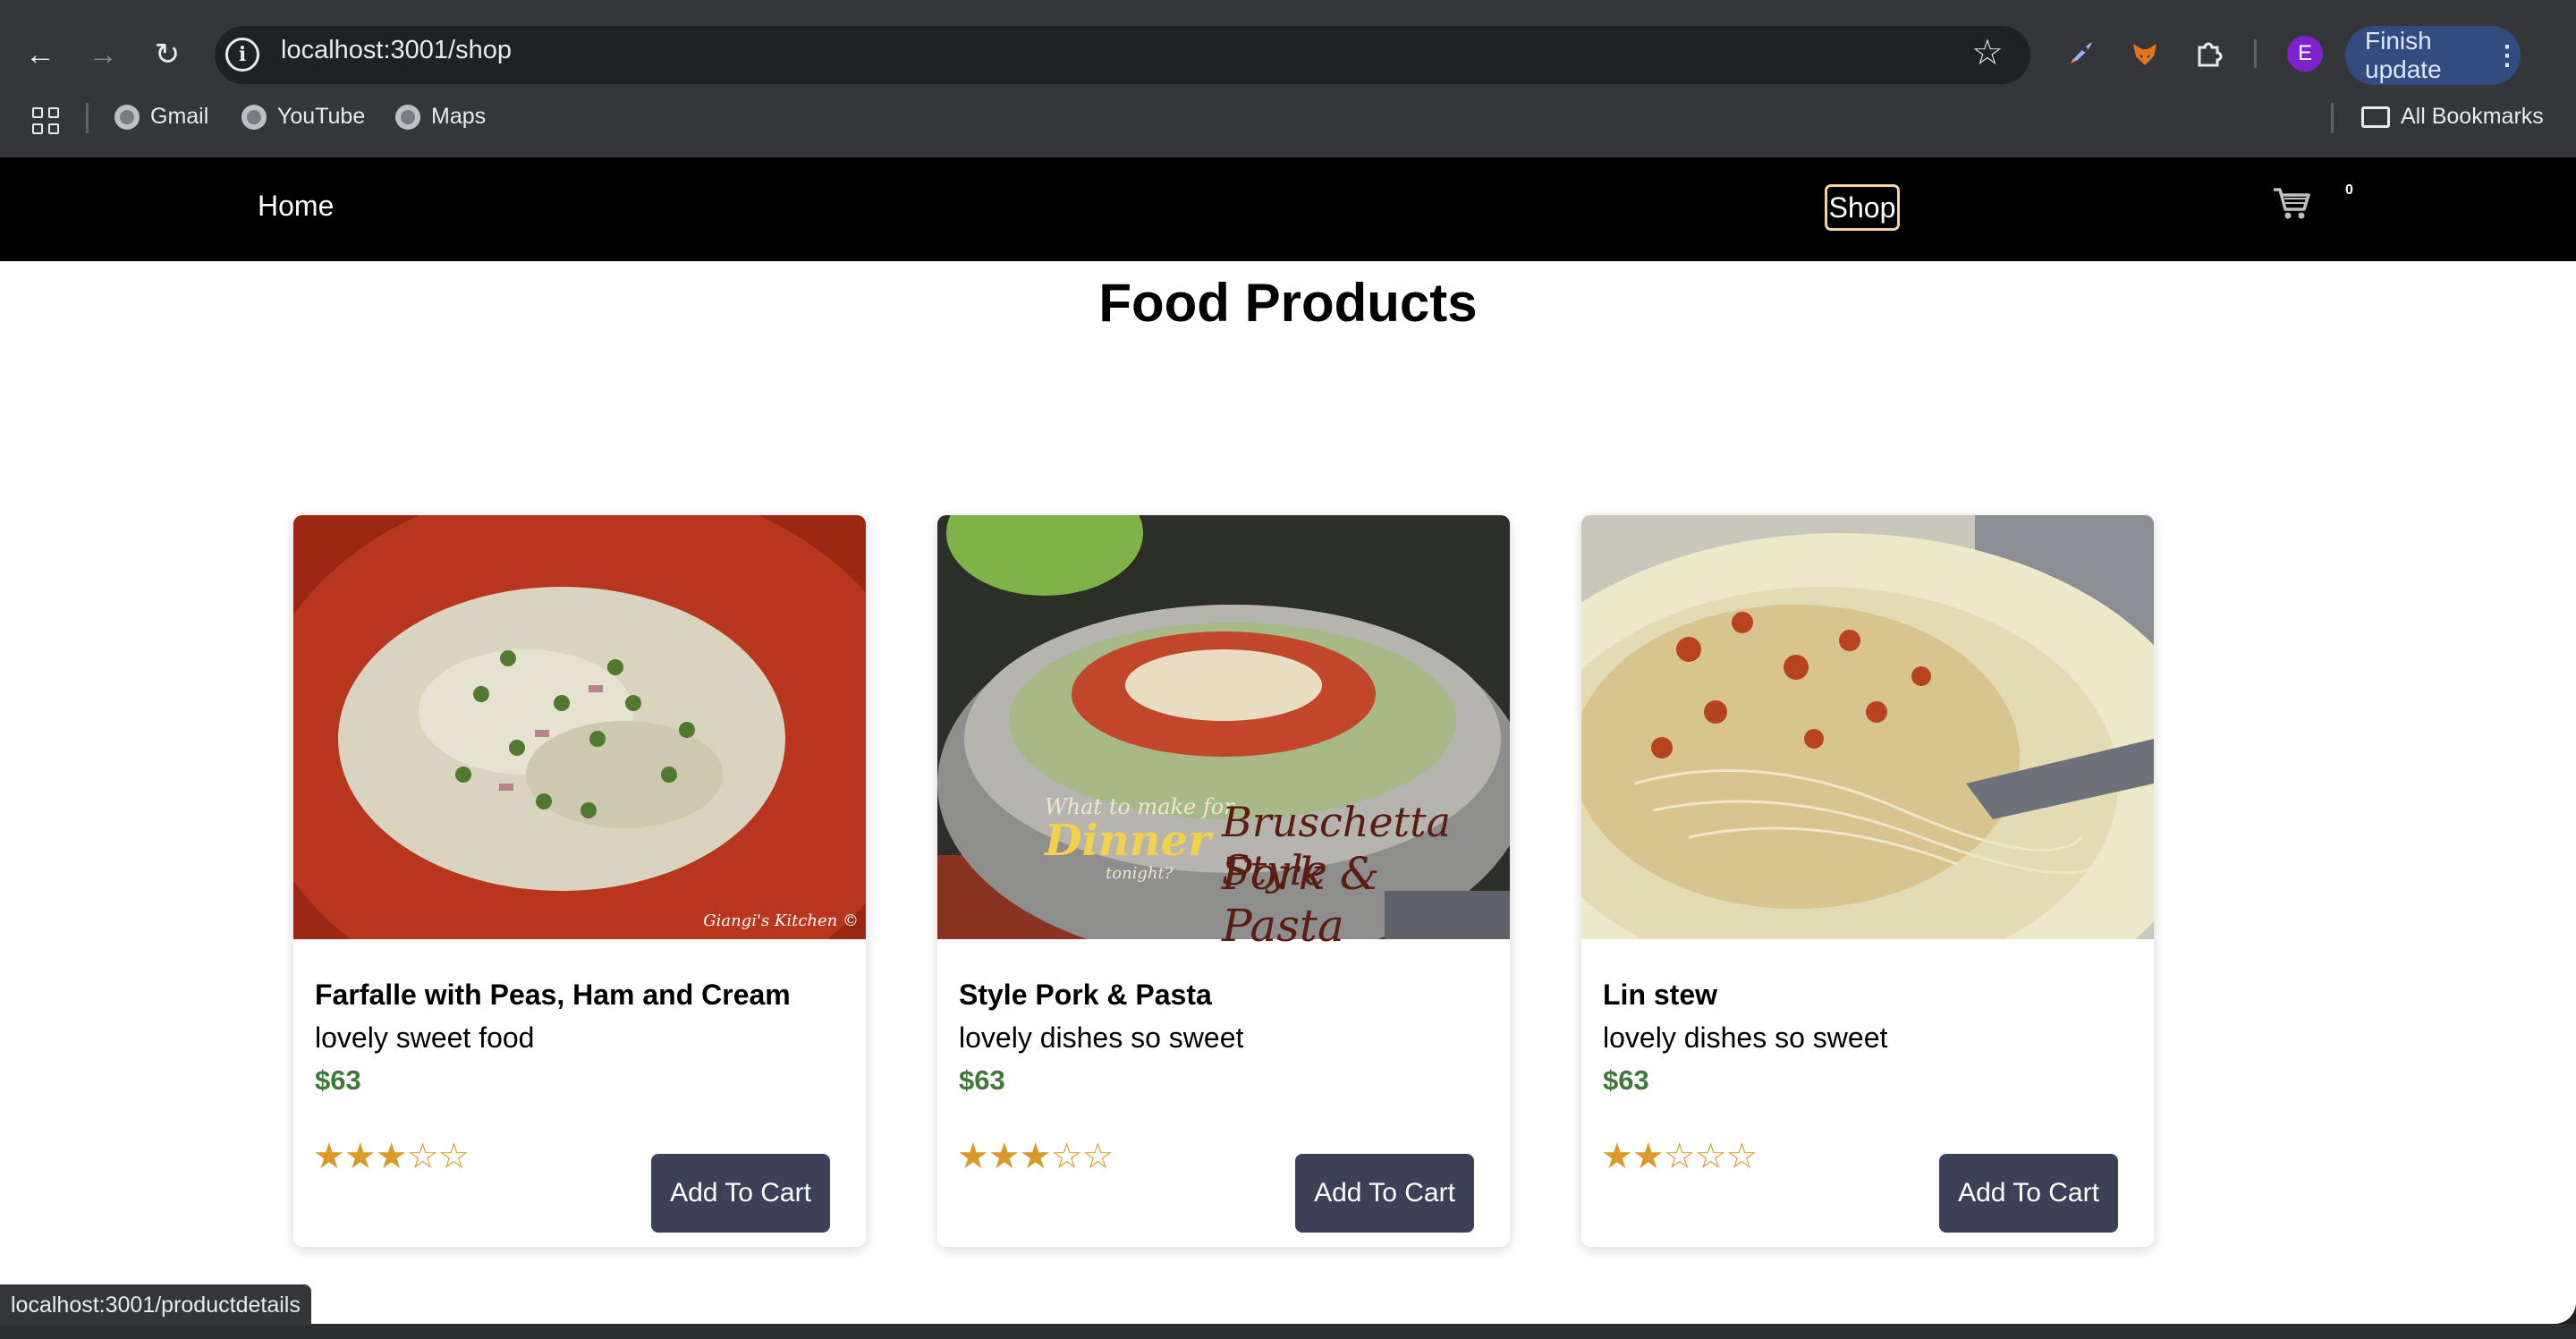  What do you see at coordinates (102, 54) in the screenshot?
I see `forward-arrow-icon: →` at bounding box center [102, 54].